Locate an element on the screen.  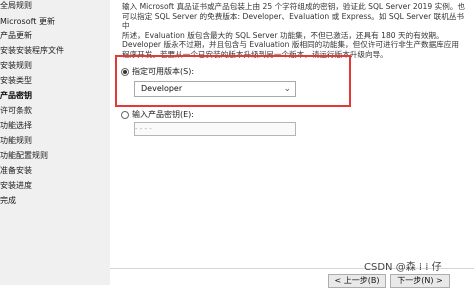
sidebar-item-license-terms: 许可条款 is located at coordinates (16, 110).